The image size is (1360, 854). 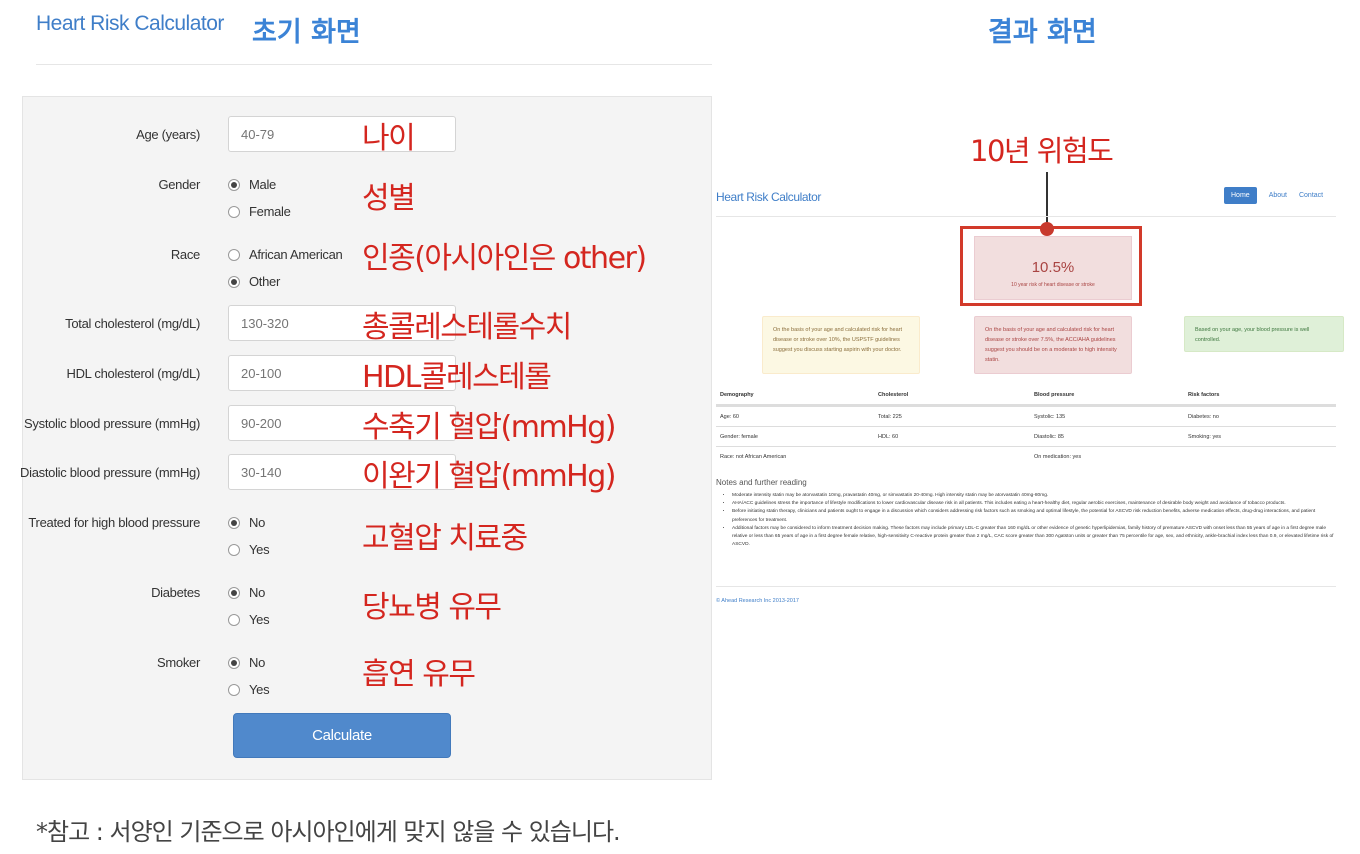 I want to click on diabetes-annotation: 당뇨병 유무, so click(x=432, y=607).